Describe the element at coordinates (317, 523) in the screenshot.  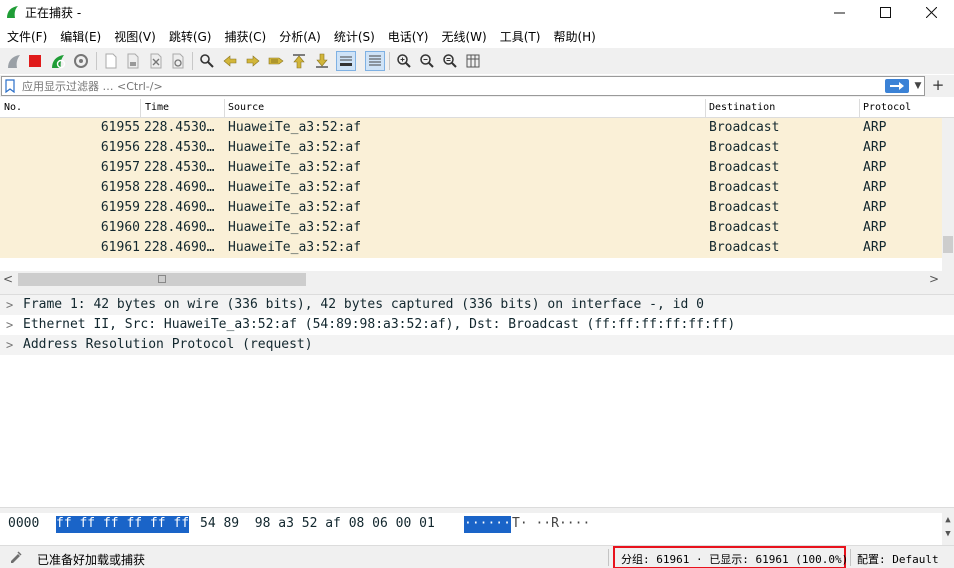
I see `bytes-hex: 54 89 98 a3 52 af 08 06 00 01` at that location.